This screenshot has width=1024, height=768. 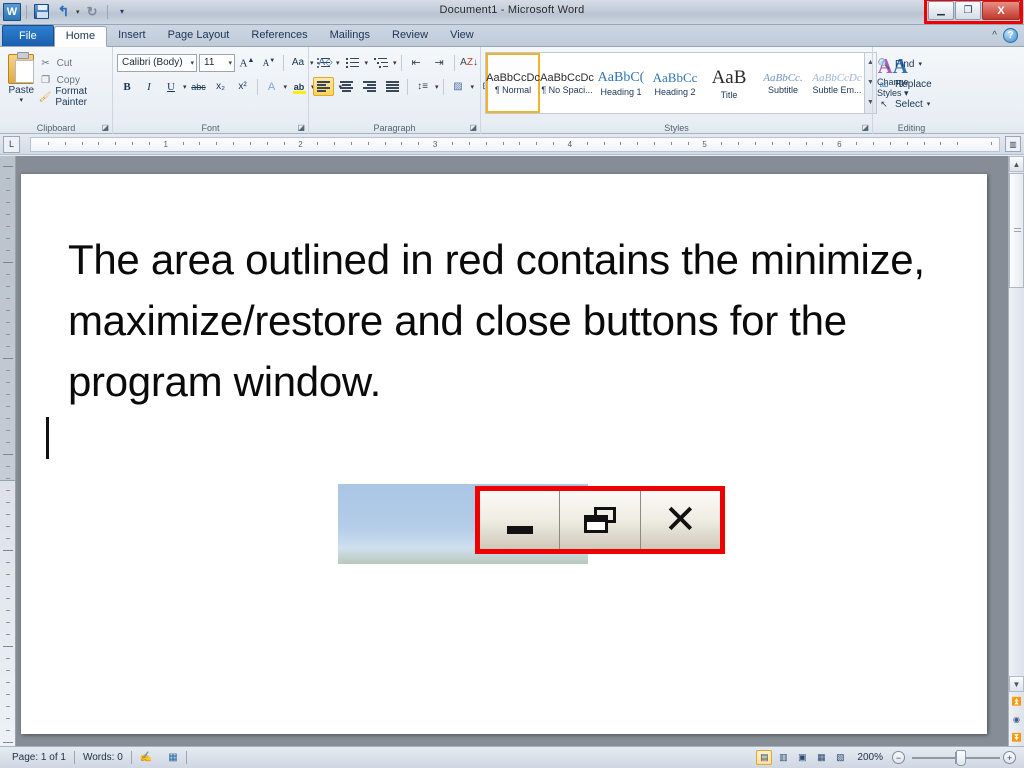 What do you see at coordinates (157, 62) in the screenshot?
I see `font-name-input: Calibri (Body) ▾` at bounding box center [157, 62].